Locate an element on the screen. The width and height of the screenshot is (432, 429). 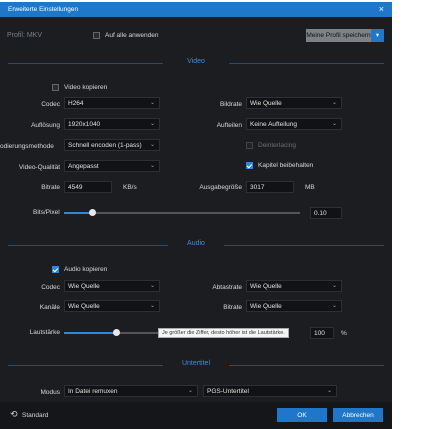
output-size-label: Ausgabegröße is located at coordinates (220, 187).